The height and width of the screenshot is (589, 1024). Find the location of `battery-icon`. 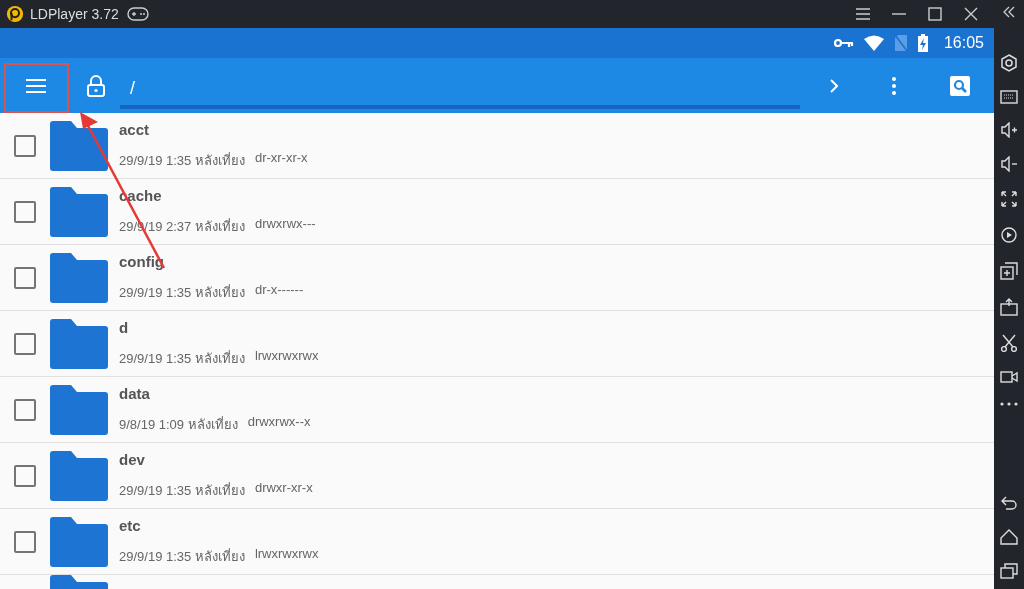

battery-icon is located at coordinates (922, 43).